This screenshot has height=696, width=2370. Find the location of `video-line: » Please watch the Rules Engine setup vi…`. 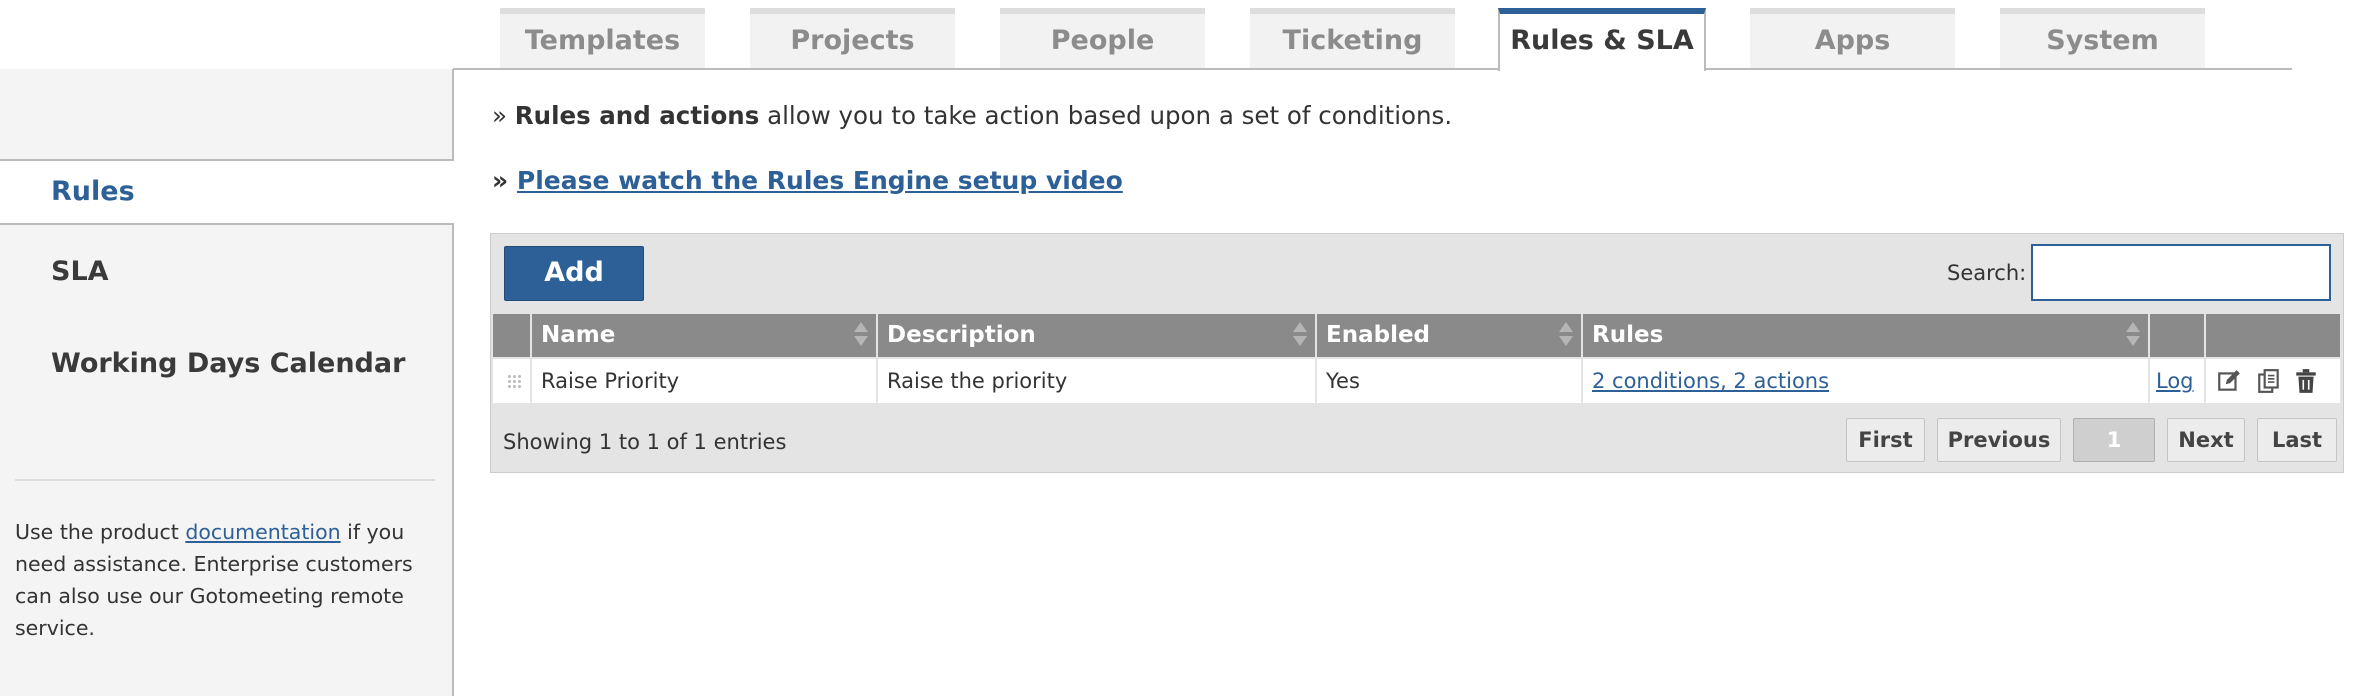

video-line: » Please watch the Rules Engine setup vi… is located at coordinates (807, 180).